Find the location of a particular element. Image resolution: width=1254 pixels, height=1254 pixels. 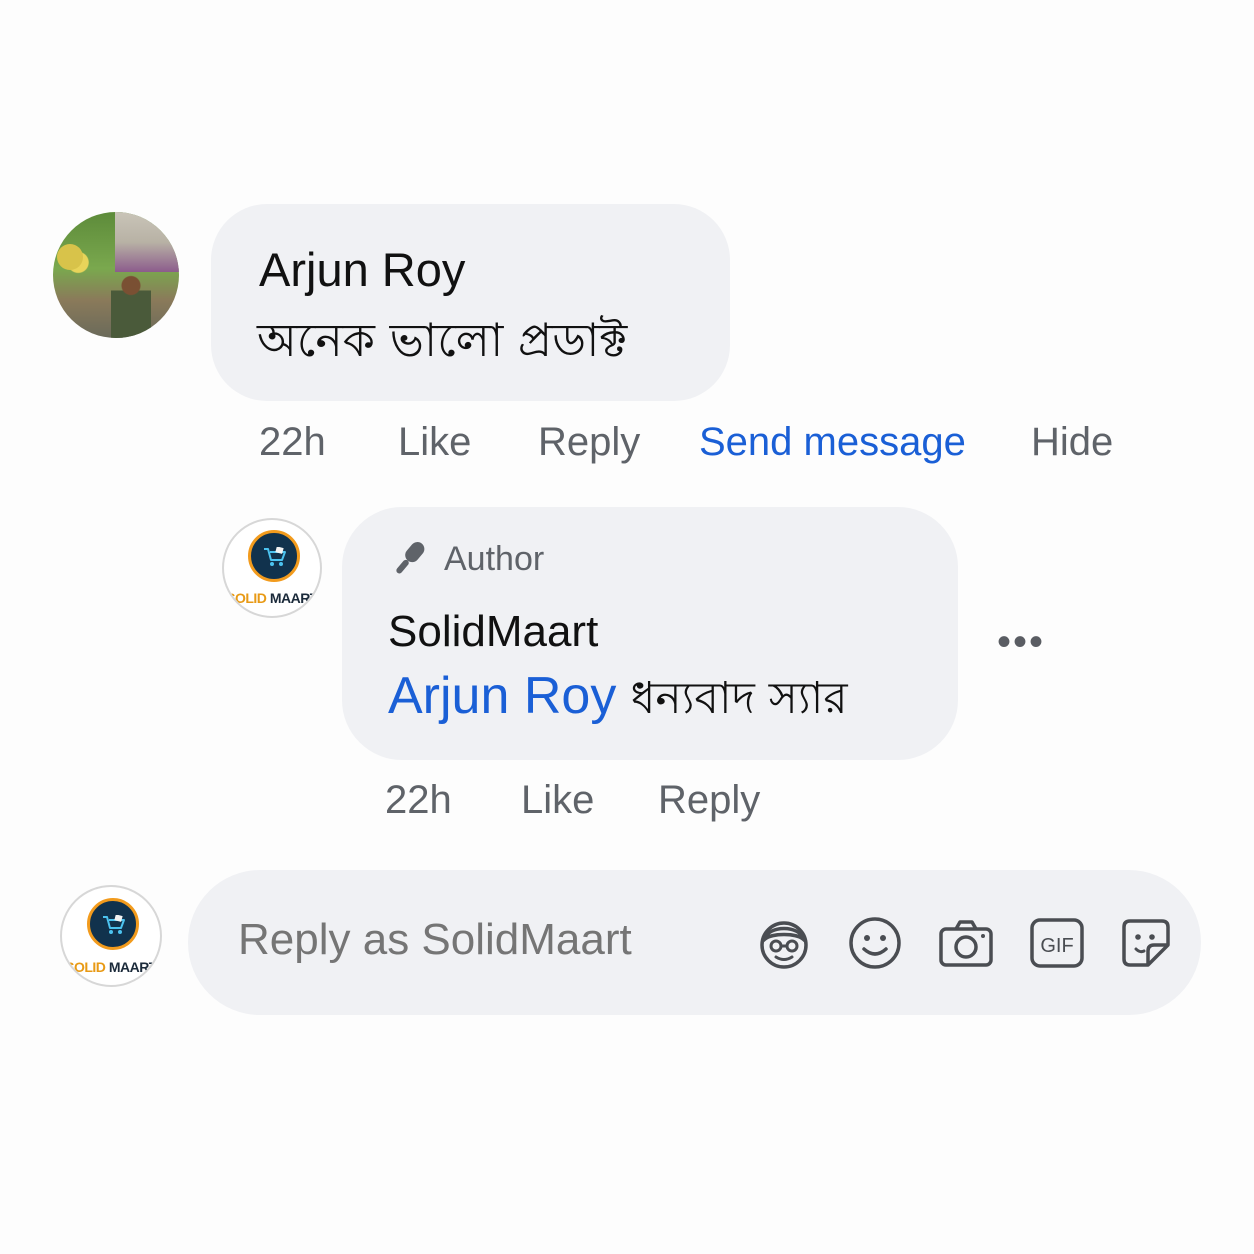

avatar-sticker-icon is located at coordinates (784, 943).